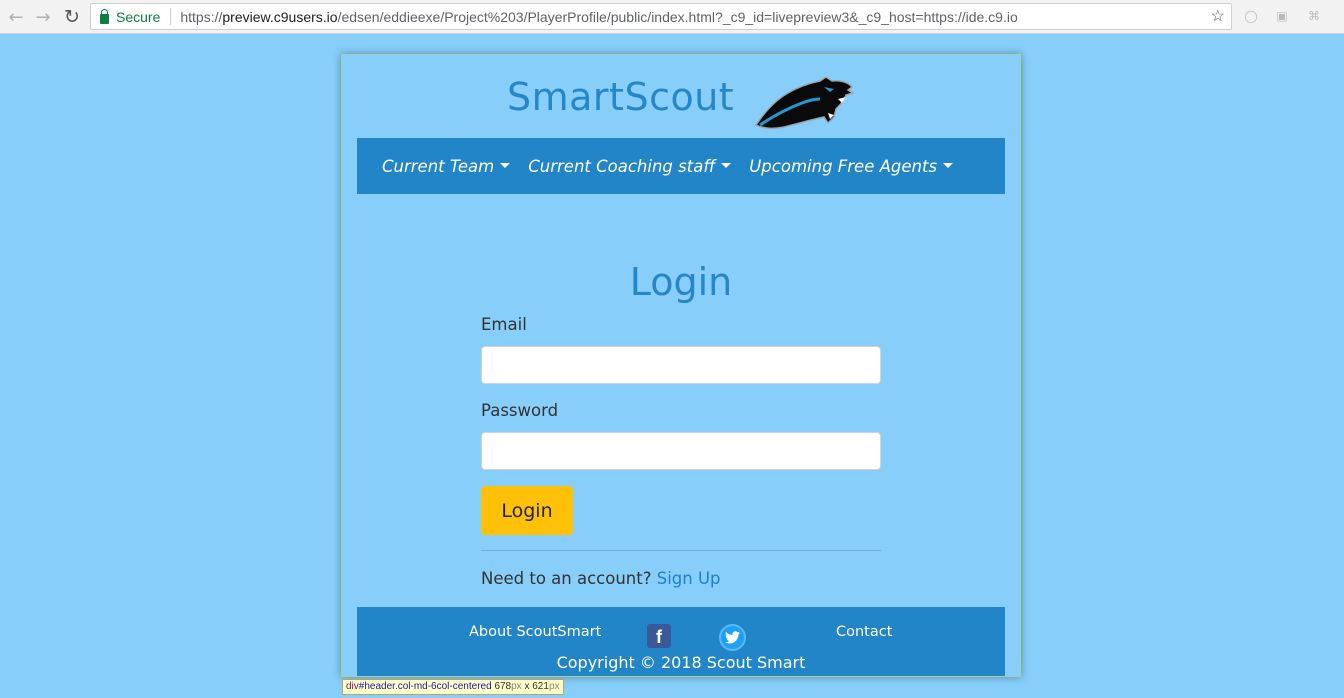  I want to click on footer-about-link: About ScoutSmart, so click(535, 632).